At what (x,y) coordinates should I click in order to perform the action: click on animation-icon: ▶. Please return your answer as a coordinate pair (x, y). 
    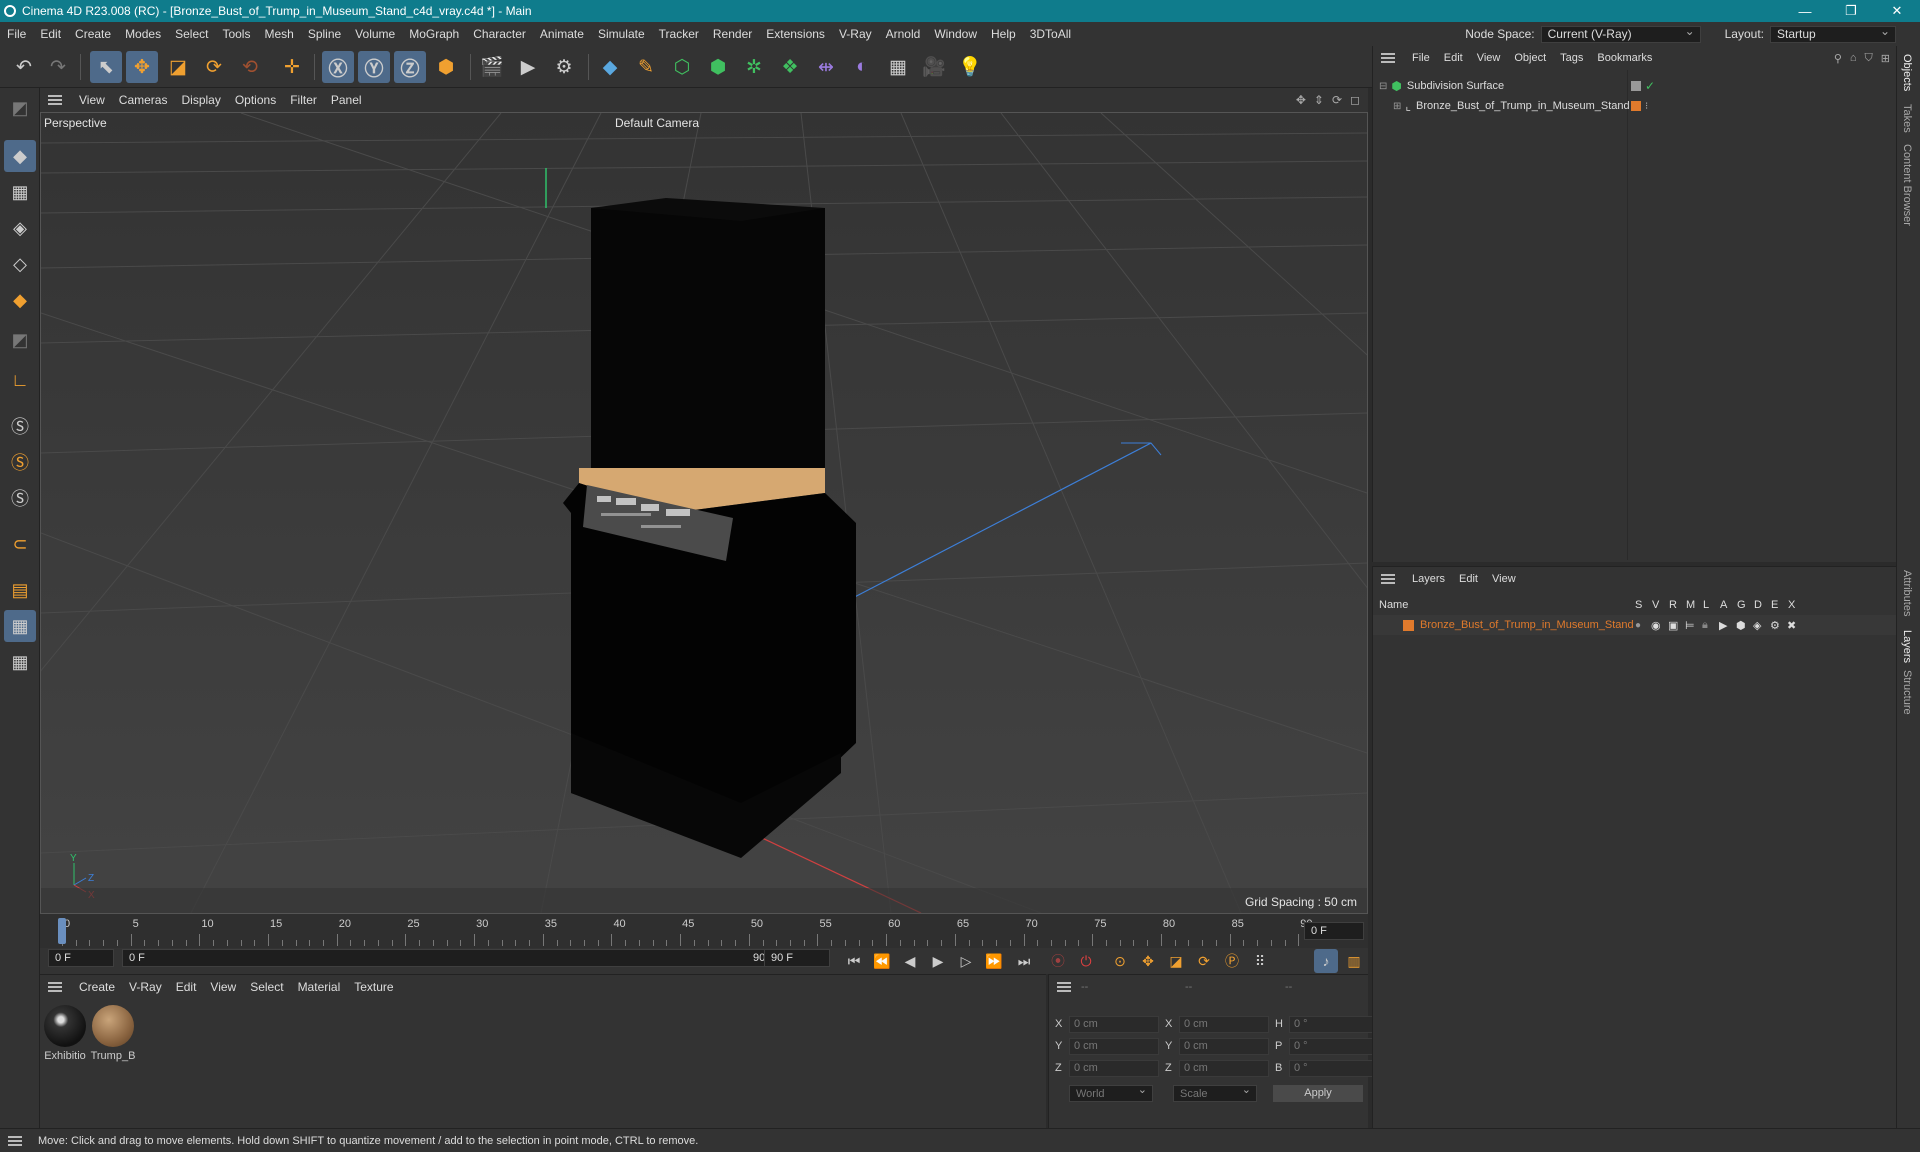
    Looking at the image, I should click on (1723, 625).